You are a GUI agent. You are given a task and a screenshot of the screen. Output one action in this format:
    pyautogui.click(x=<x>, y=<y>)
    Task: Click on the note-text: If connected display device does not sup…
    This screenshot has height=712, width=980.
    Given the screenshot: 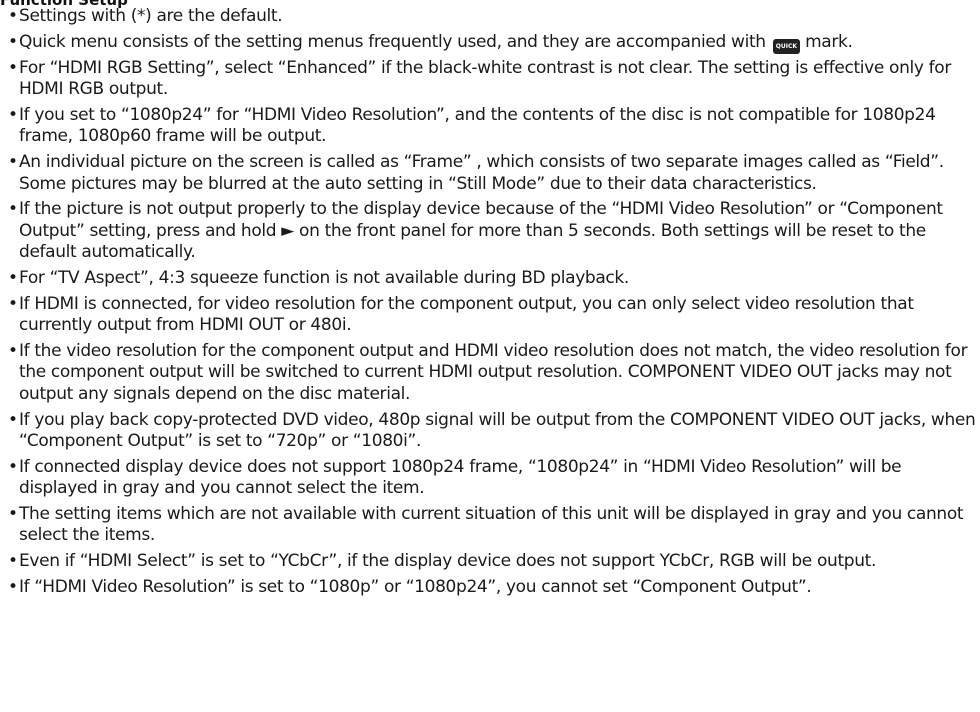 What is the action you would take?
    pyautogui.click(x=460, y=477)
    